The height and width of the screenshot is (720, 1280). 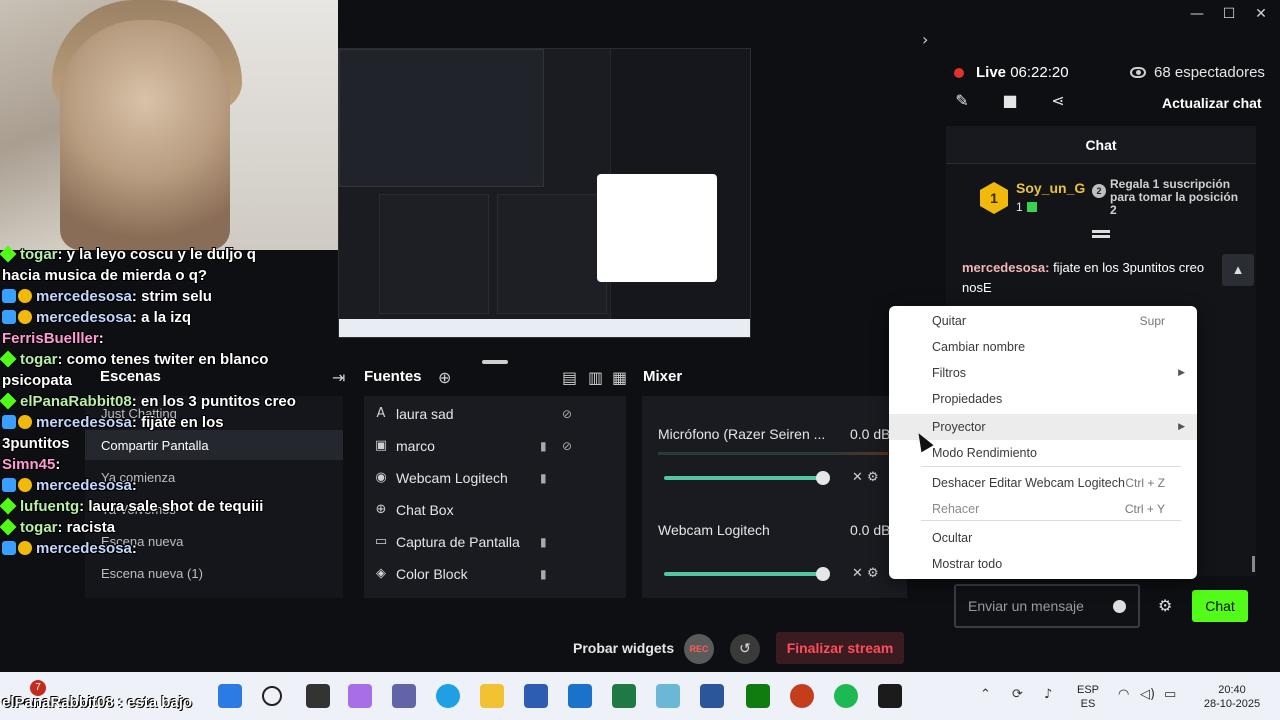 I want to click on pinned-user: mercedesosa:, so click(x=1005, y=267).